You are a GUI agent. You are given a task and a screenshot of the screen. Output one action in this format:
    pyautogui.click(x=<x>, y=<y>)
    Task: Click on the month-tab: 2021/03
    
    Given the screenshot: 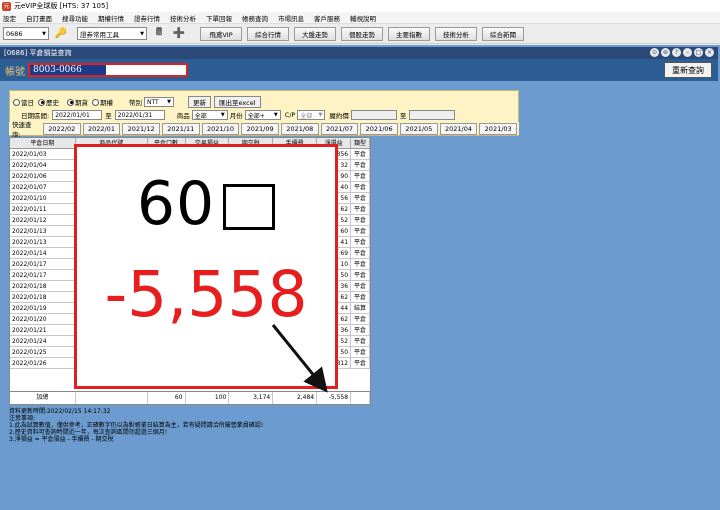 What is the action you would take?
    pyautogui.click(x=498, y=128)
    